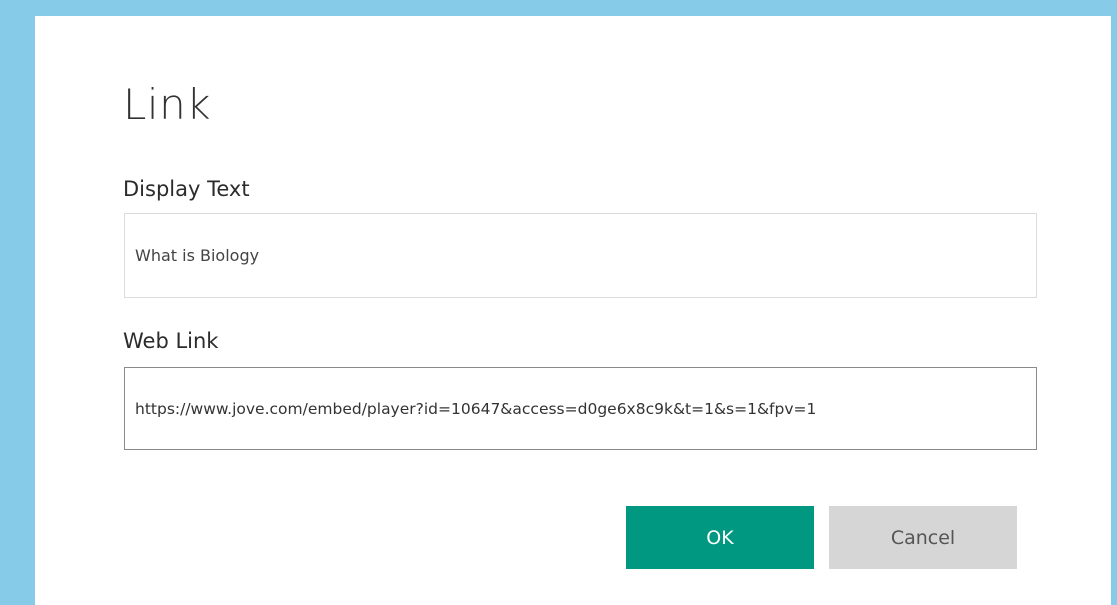 This screenshot has width=1117, height=605. What do you see at coordinates (186, 189) in the screenshot?
I see `display-text-label: Display Text` at bounding box center [186, 189].